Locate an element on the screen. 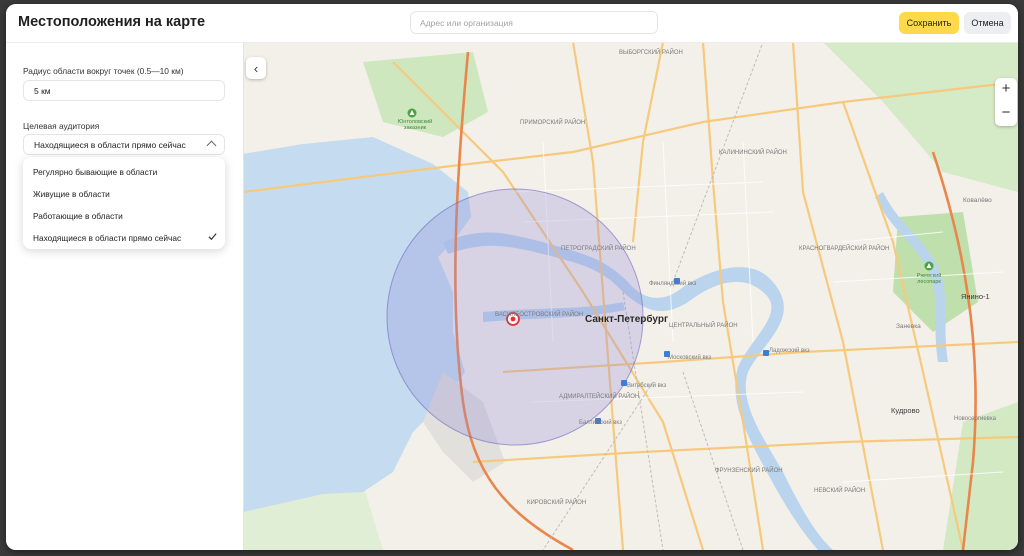  chevron-left-icon: ‹ is located at coordinates (256, 68).